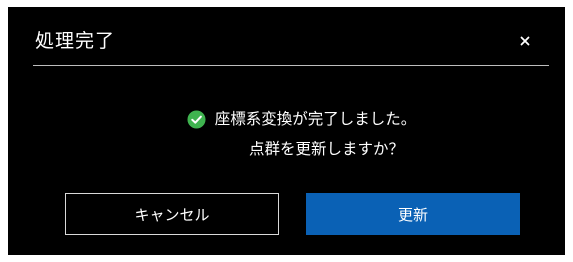  I want to click on message-line-1: 座標系変換が完了しました。, so click(302, 119).